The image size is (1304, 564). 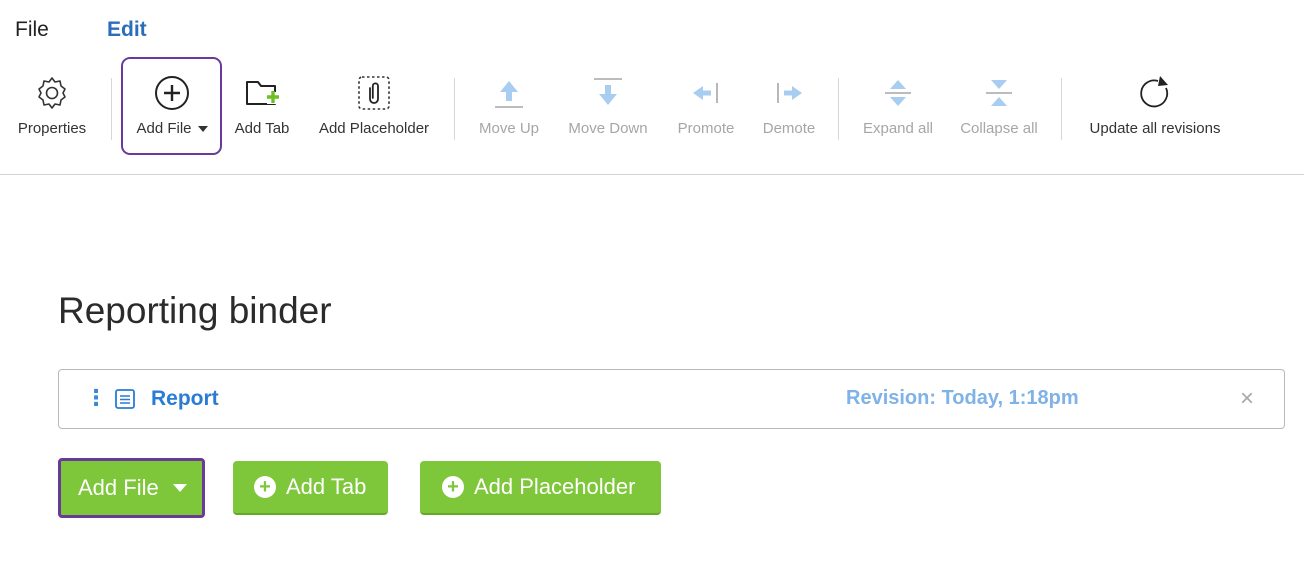 I want to click on promote-label: Promote, so click(x=706, y=128).